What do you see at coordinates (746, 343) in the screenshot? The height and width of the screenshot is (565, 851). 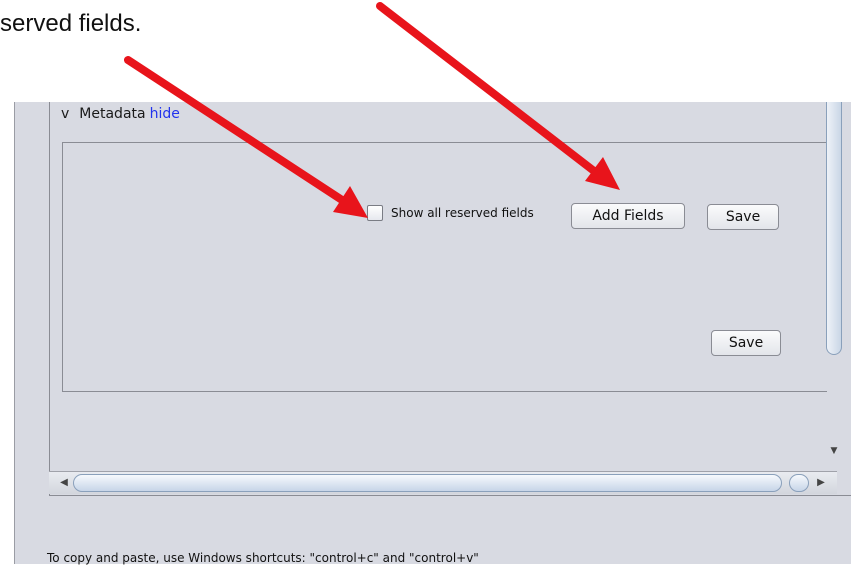 I see `save-button-bottom: Save` at bounding box center [746, 343].